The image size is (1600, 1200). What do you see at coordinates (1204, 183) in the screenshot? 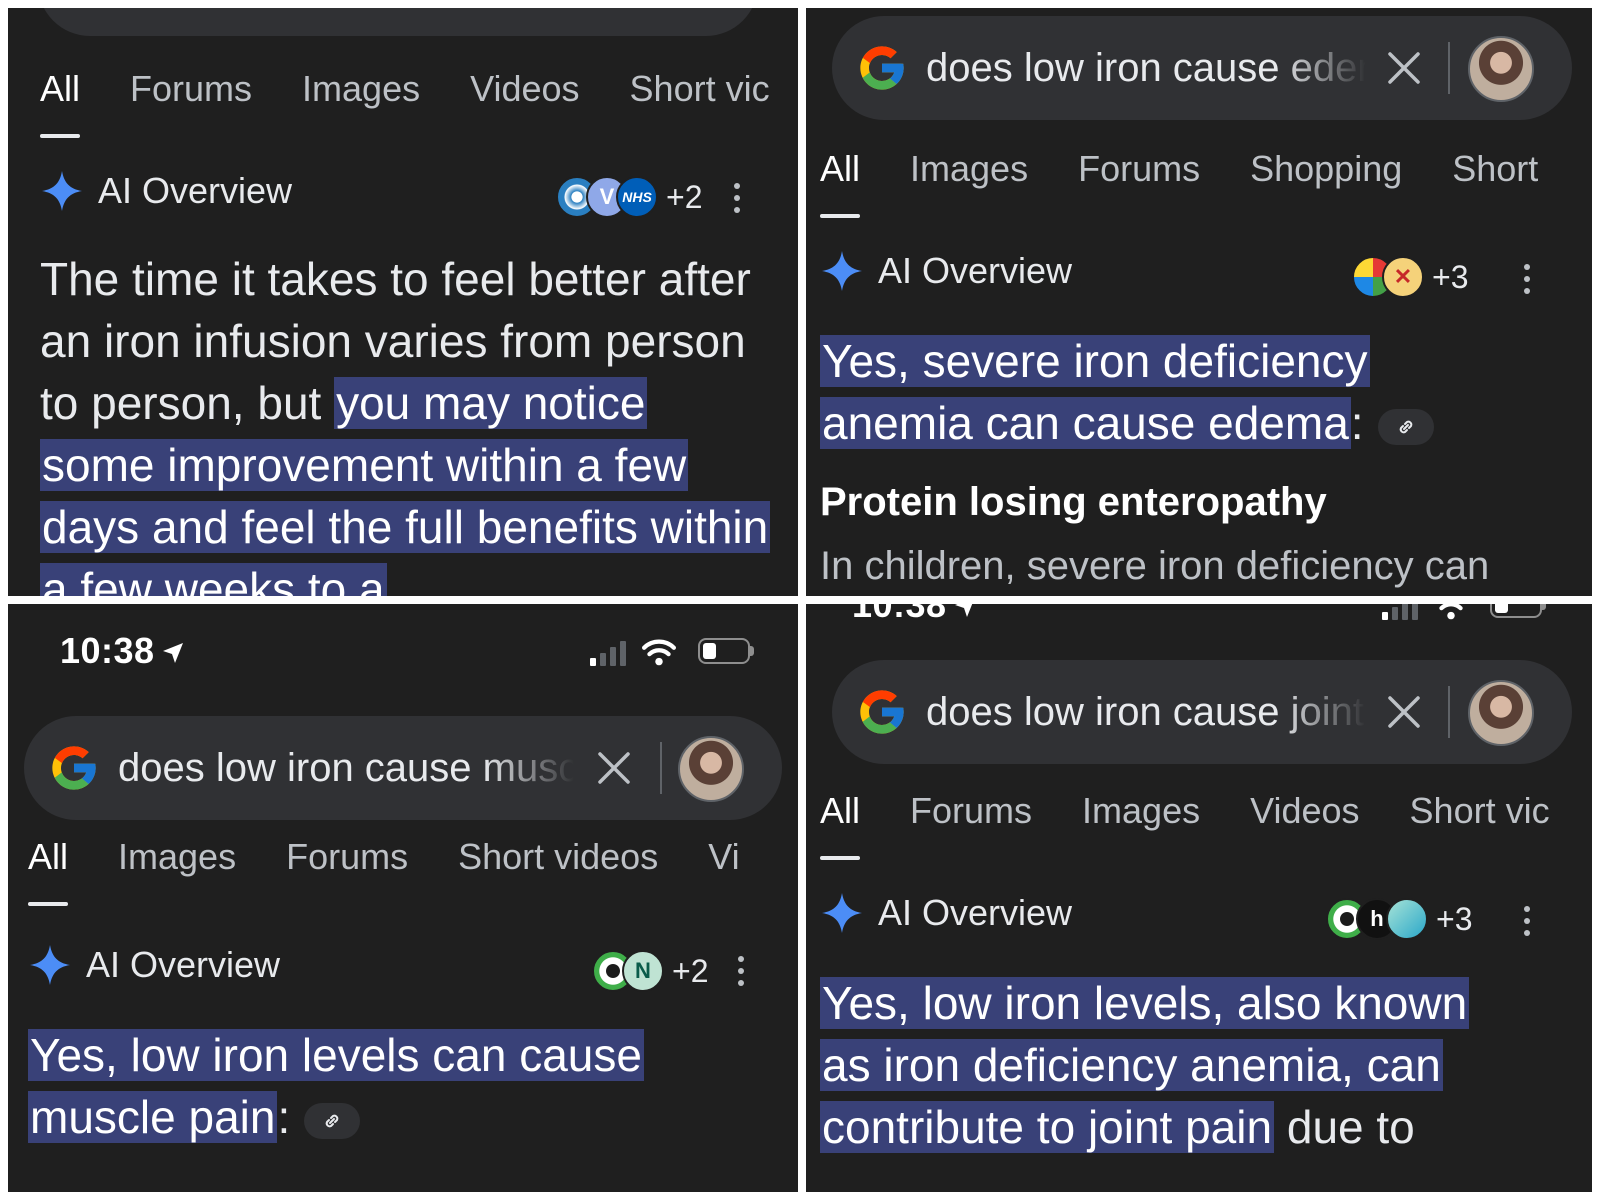
I see `search-tabs: All Images Forums Shopping Short` at bounding box center [1204, 183].